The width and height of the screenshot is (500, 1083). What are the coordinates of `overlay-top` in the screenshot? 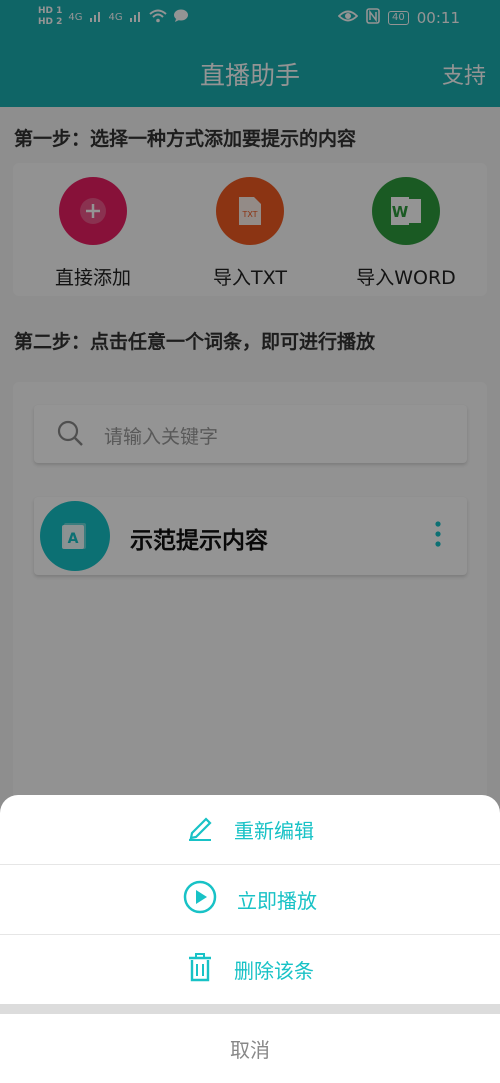 It's located at (250, 53).